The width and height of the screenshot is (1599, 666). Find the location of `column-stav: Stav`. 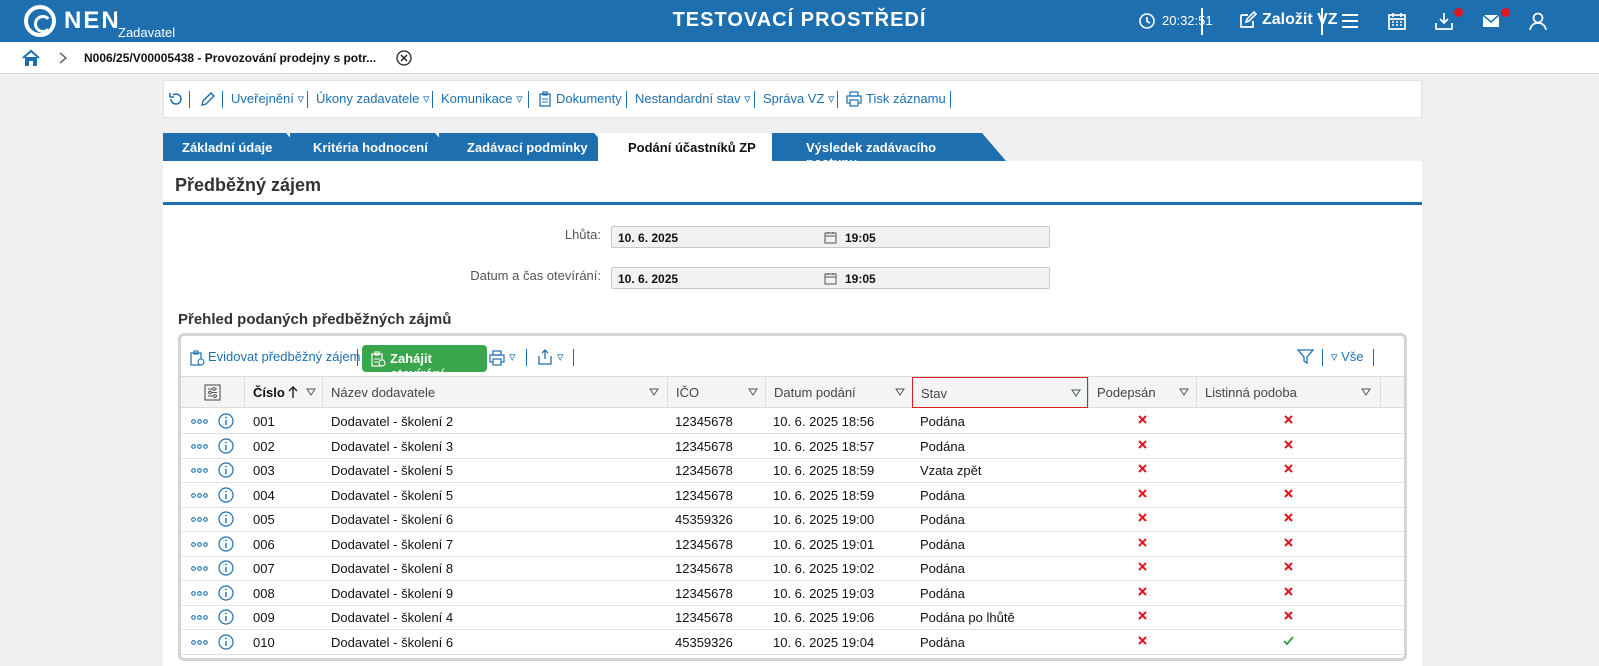

column-stav: Stav is located at coordinates (1000, 392).